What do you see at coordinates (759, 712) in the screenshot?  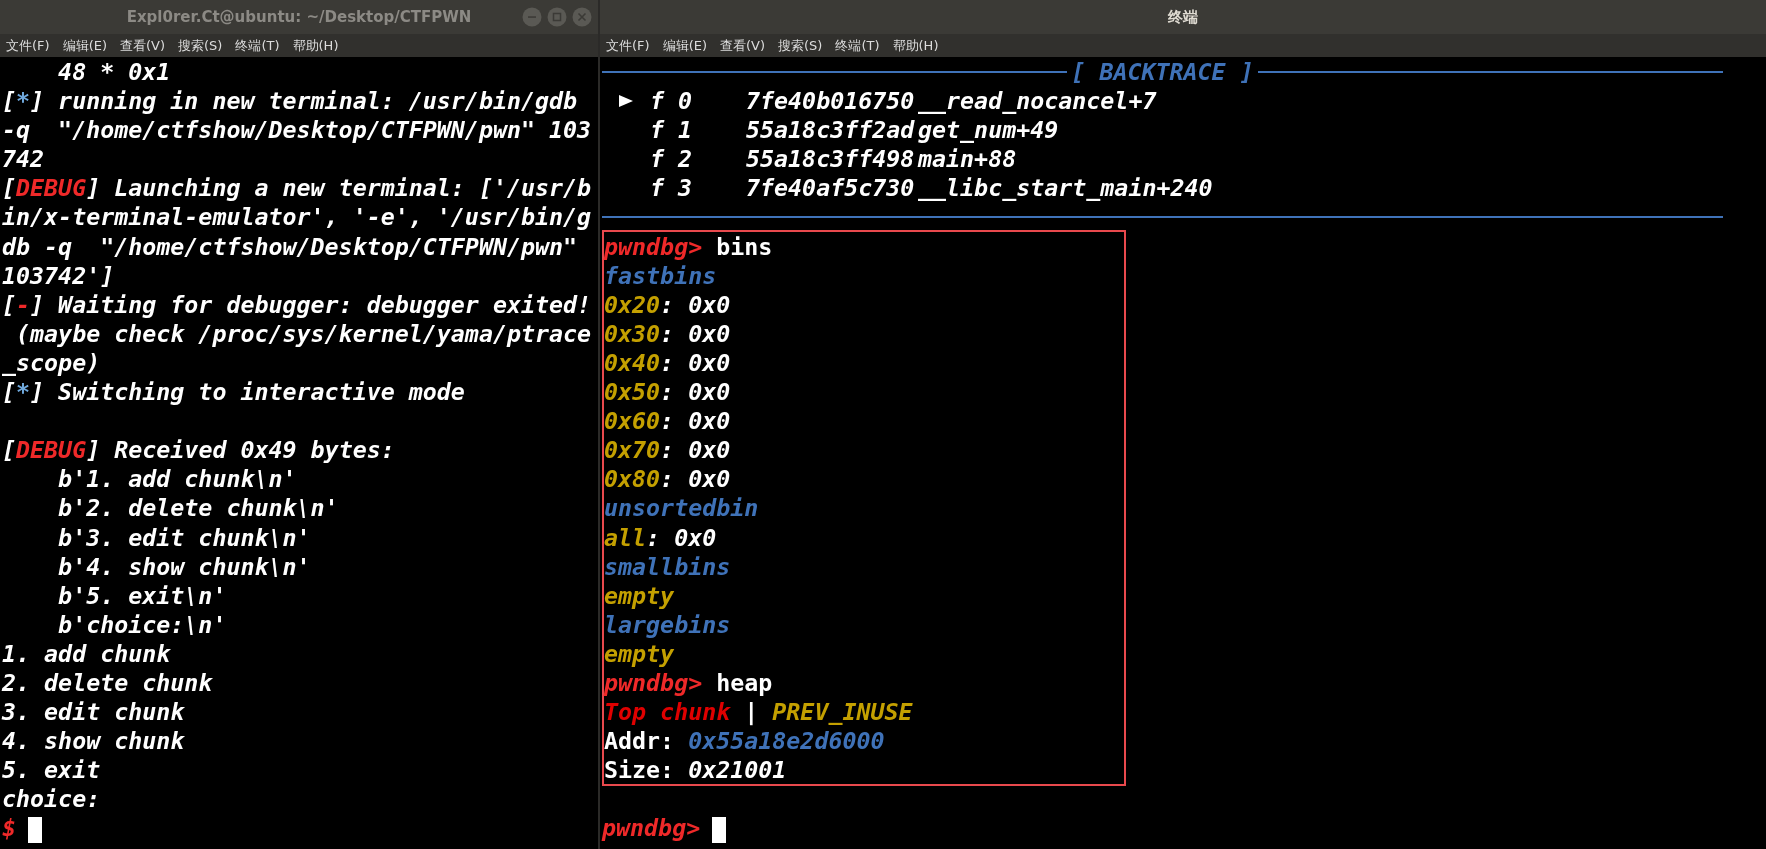 I see `terminal-line: Top chunk | PREV_INUSE` at bounding box center [759, 712].